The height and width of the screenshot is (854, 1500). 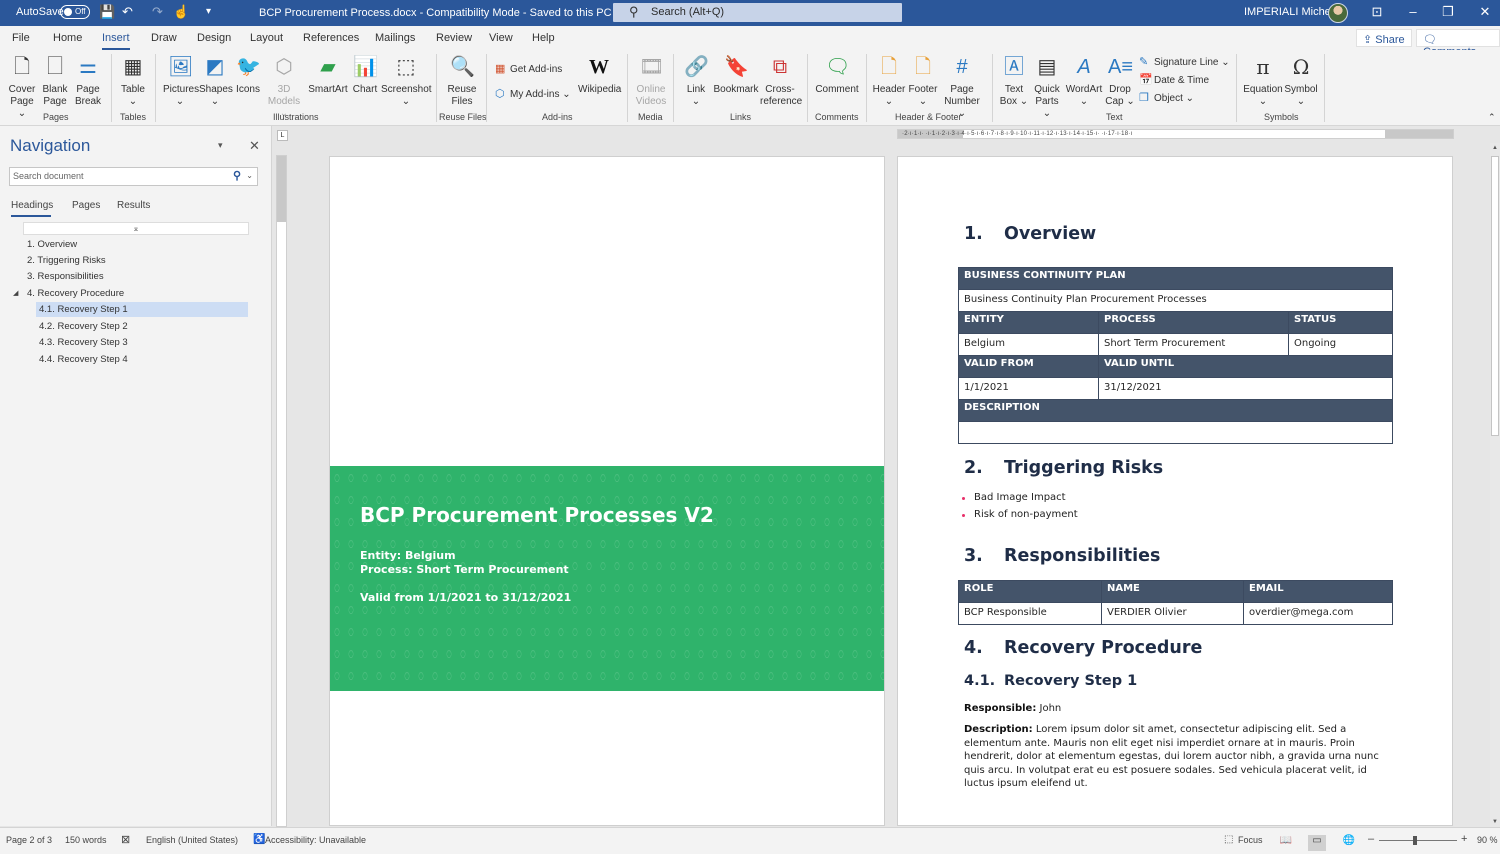 I want to click on focus-button: Focus, so click(x=1250, y=840).